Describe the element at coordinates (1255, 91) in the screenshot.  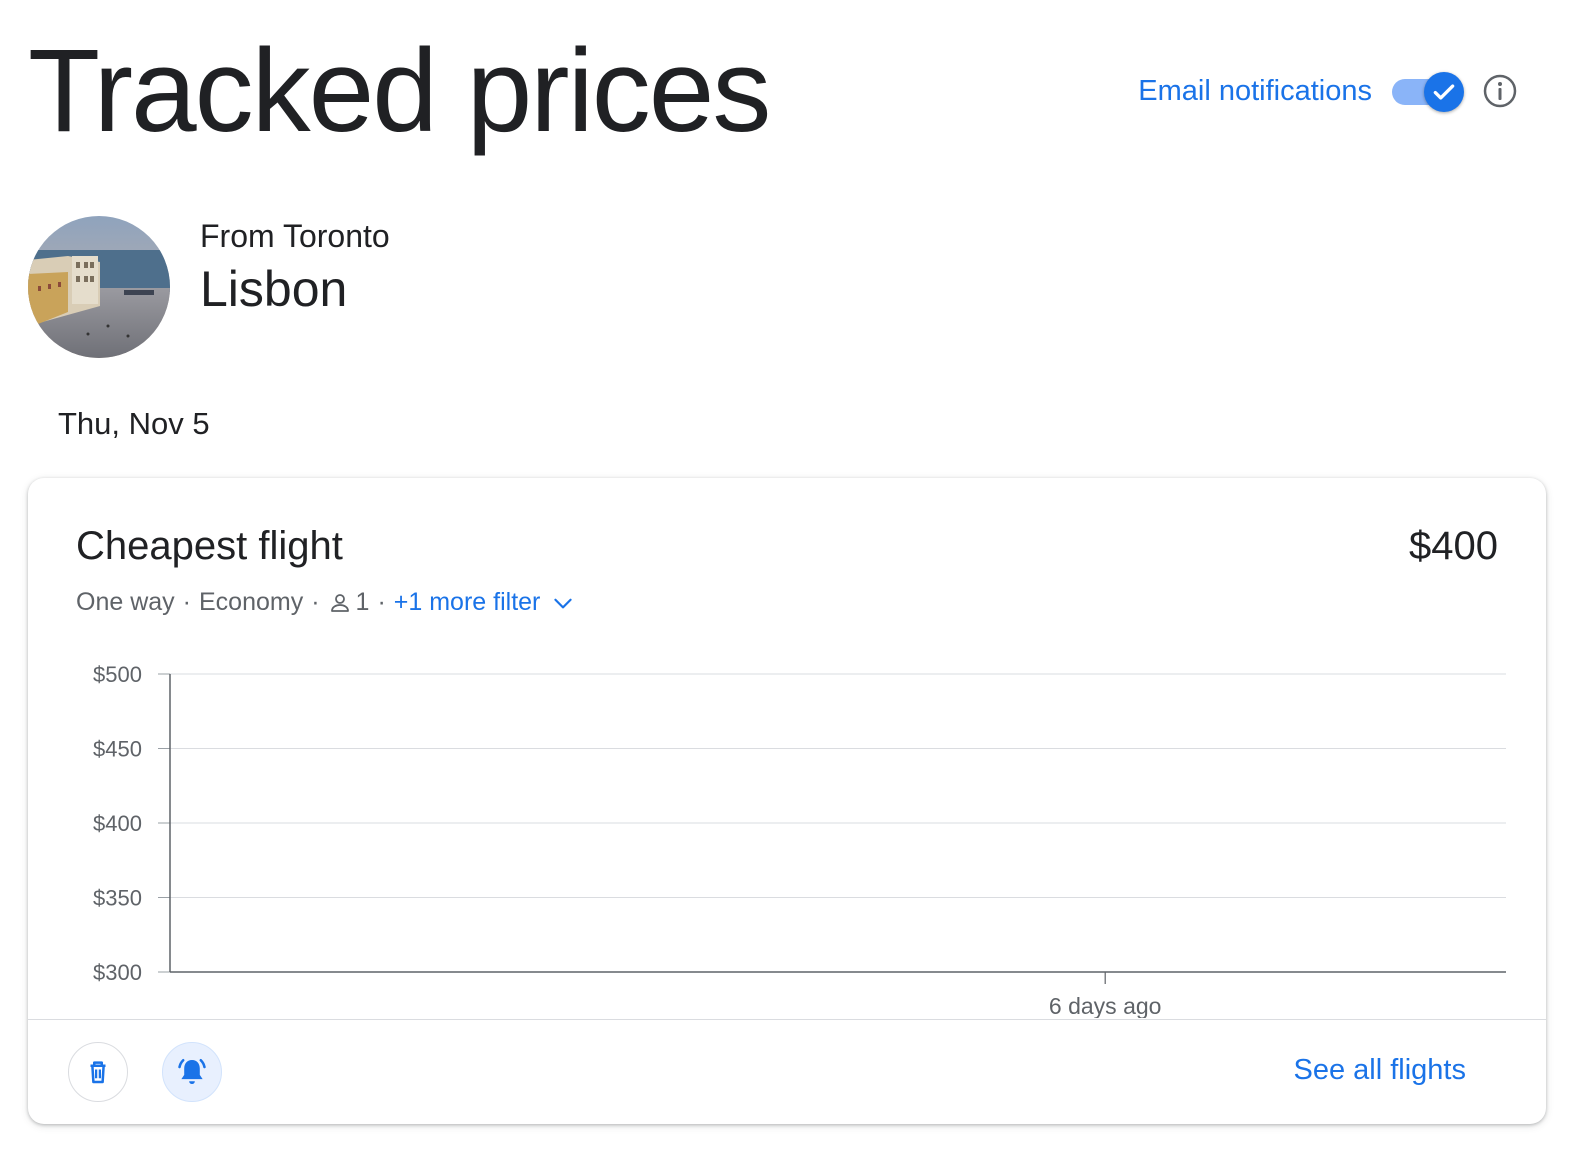
I see `email-notifications-label: Email notifications` at that location.